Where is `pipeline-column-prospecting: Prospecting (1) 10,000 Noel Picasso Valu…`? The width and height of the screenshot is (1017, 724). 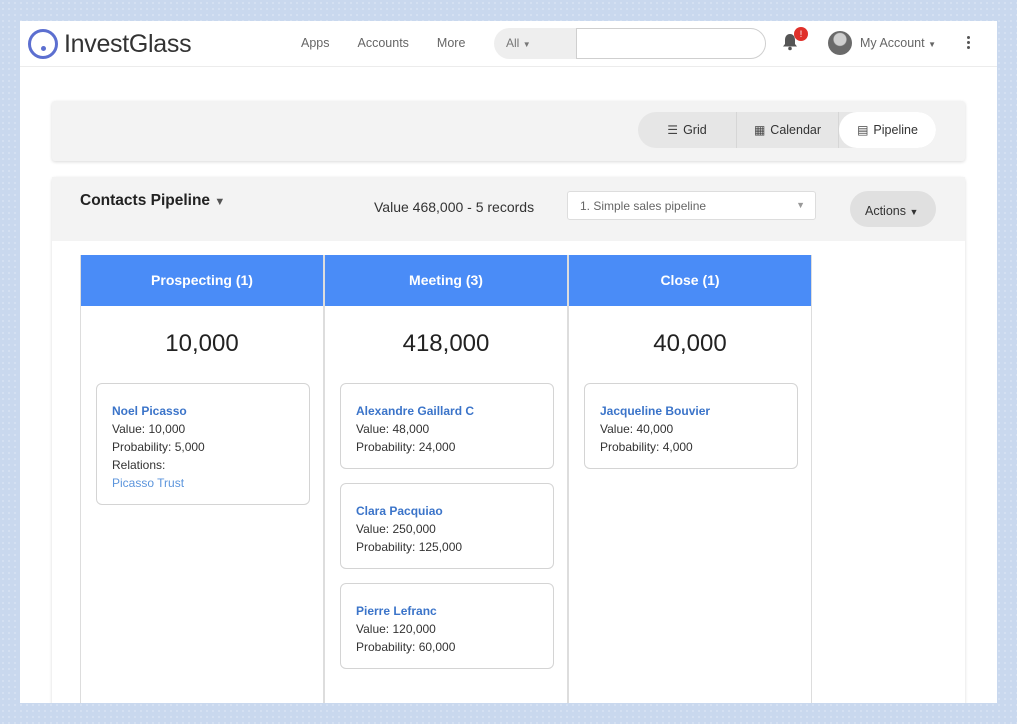
pipeline-column-prospecting: Prospecting (1) 10,000 Noel Picasso Valu… is located at coordinates (202, 479).